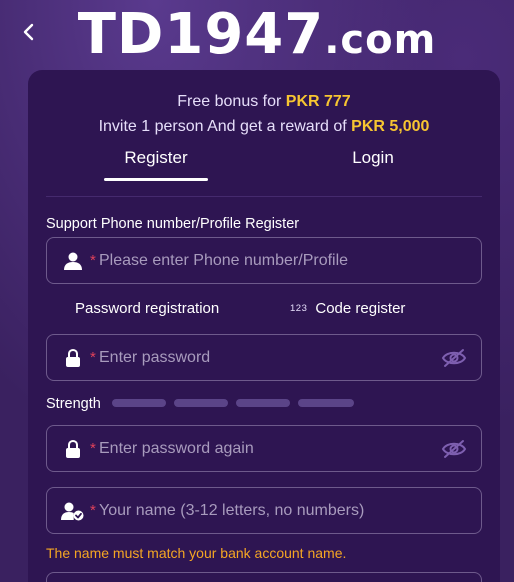  Describe the element at coordinates (299, 308) in the screenshot. I see `code-icon: 123` at that location.